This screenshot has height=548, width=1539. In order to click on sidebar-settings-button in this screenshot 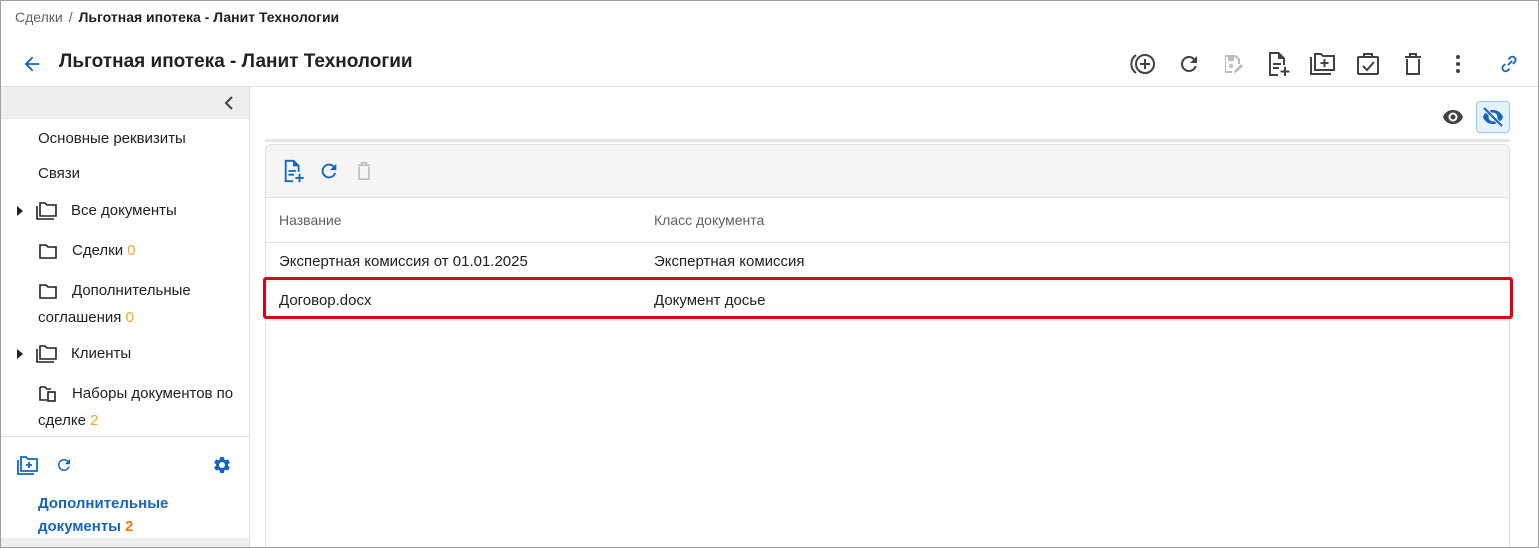, I will do `click(222, 465)`.